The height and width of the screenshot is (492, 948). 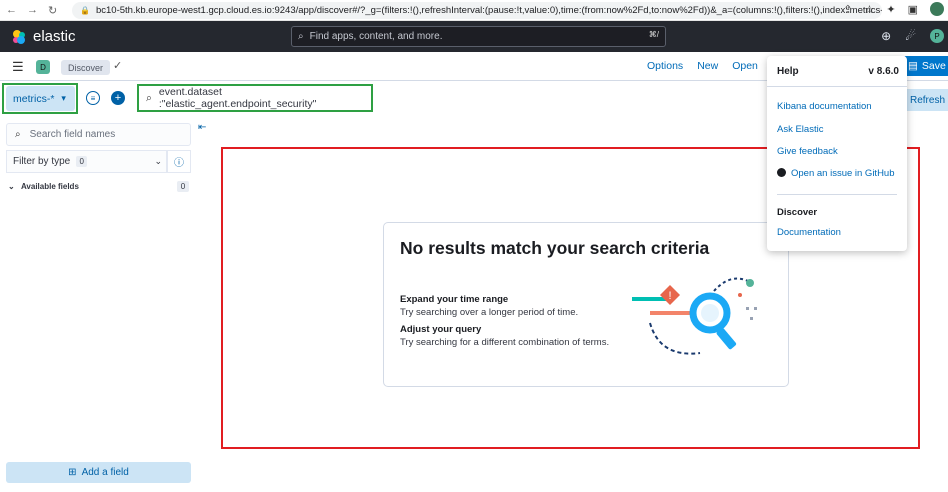 What do you see at coordinates (781, 172) in the screenshot?
I see `github-icon` at bounding box center [781, 172].